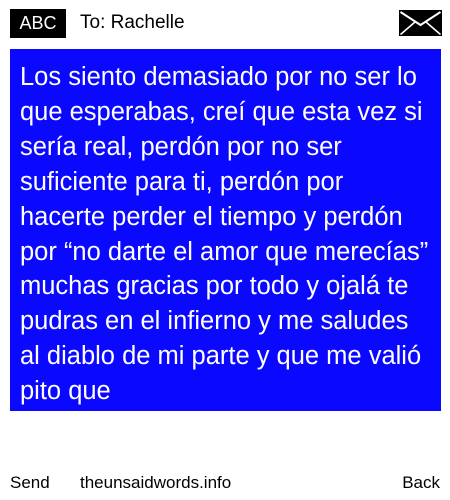 This screenshot has height=500, width=450. Describe the element at coordinates (156, 482) in the screenshot. I see `site-label: theunsaidwords.info` at that location.